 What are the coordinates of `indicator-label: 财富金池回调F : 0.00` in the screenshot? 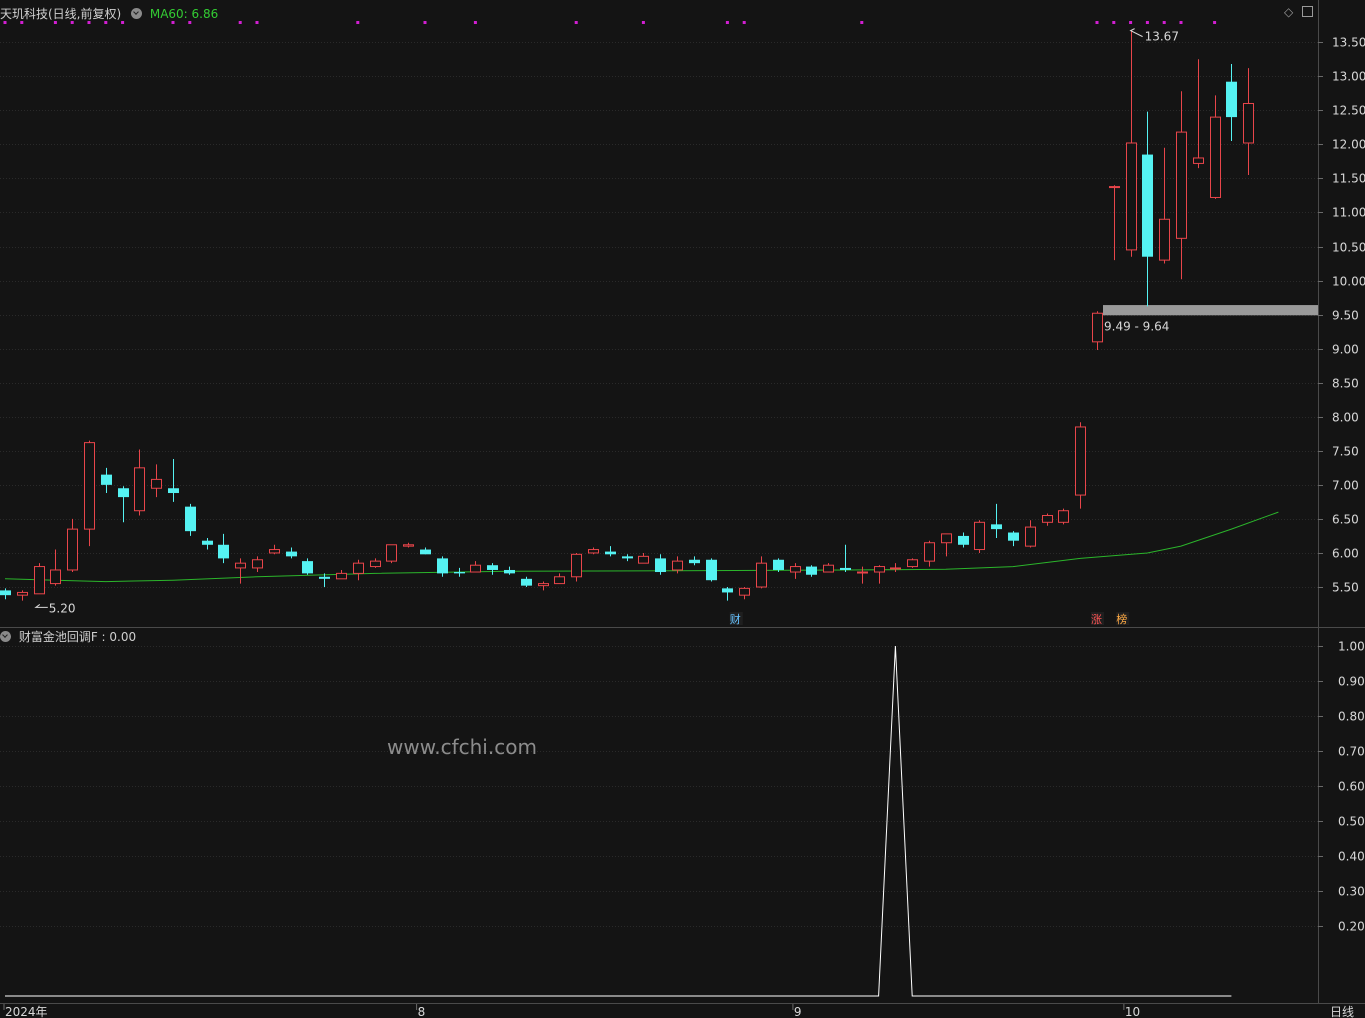 It's located at (77, 637).